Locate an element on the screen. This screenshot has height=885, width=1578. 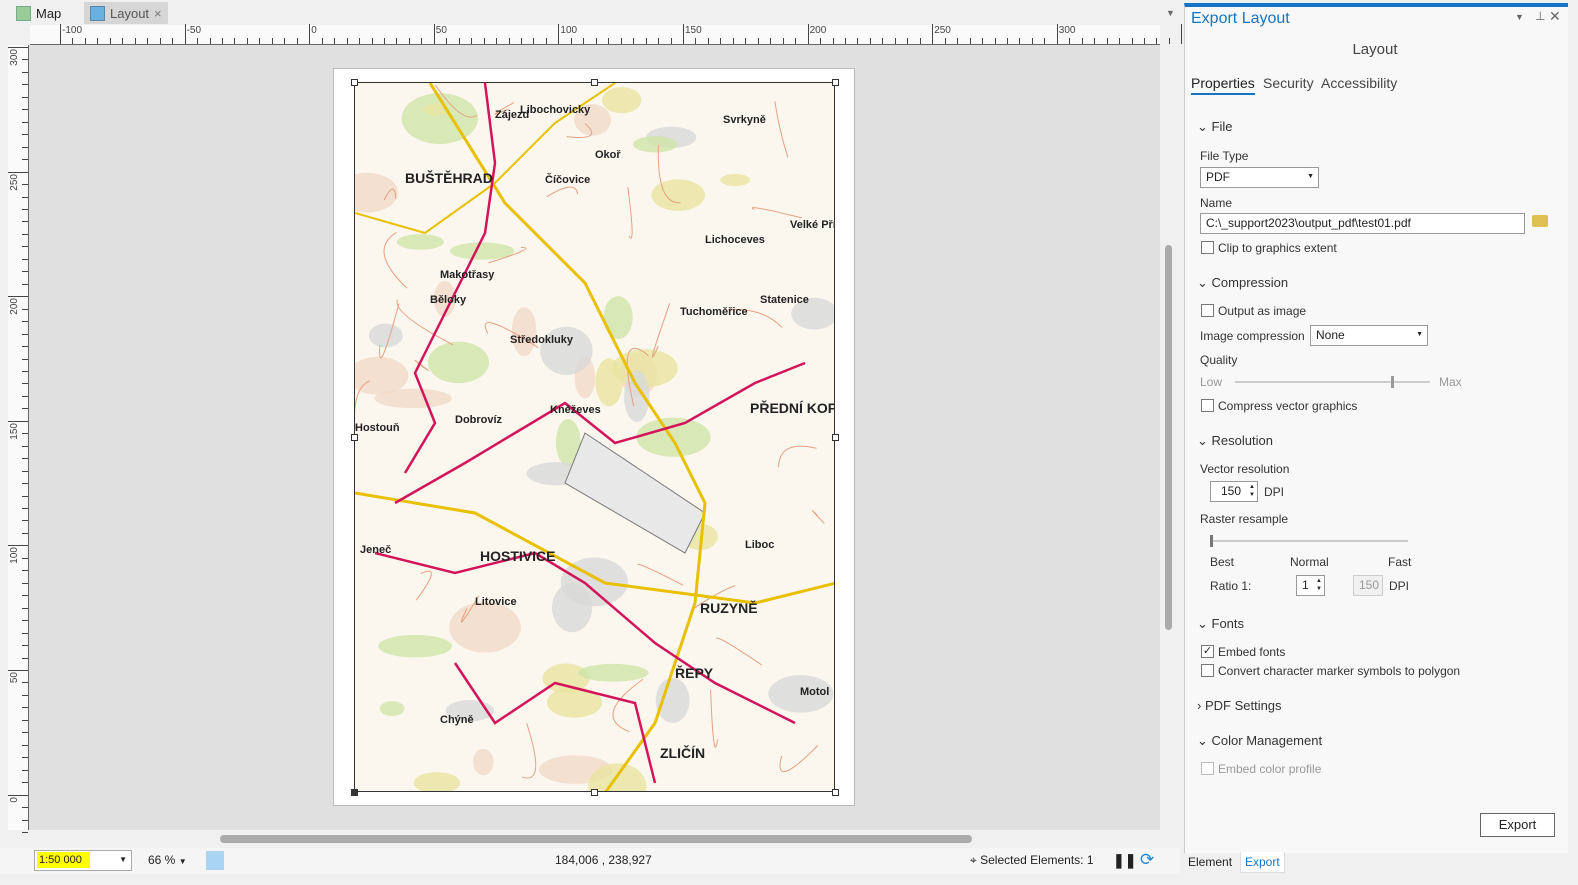
clip-checkbox is located at coordinates (1207, 247).